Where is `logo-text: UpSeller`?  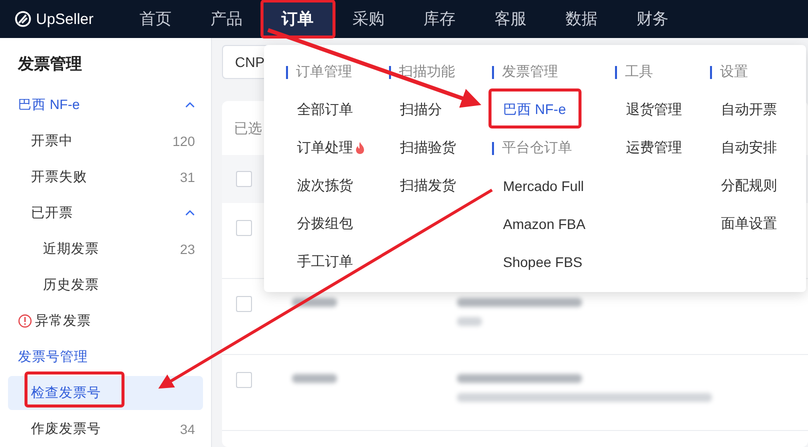
logo-text: UpSeller is located at coordinates (65, 19).